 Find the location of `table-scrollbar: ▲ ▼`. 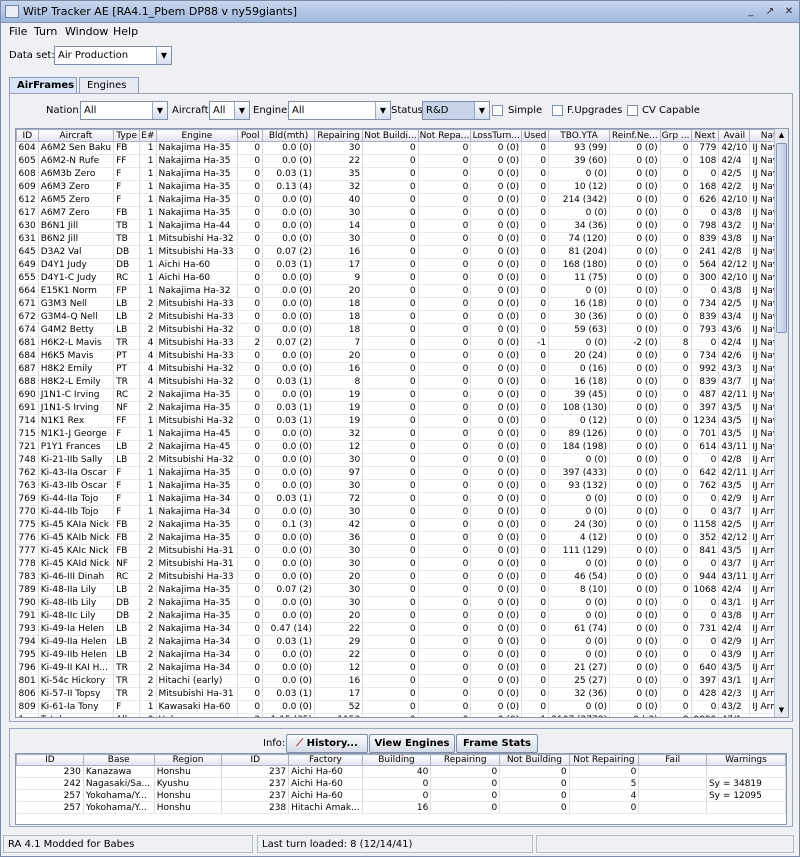

table-scrollbar: ▲ ▼ is located at coordinates (781, 423).